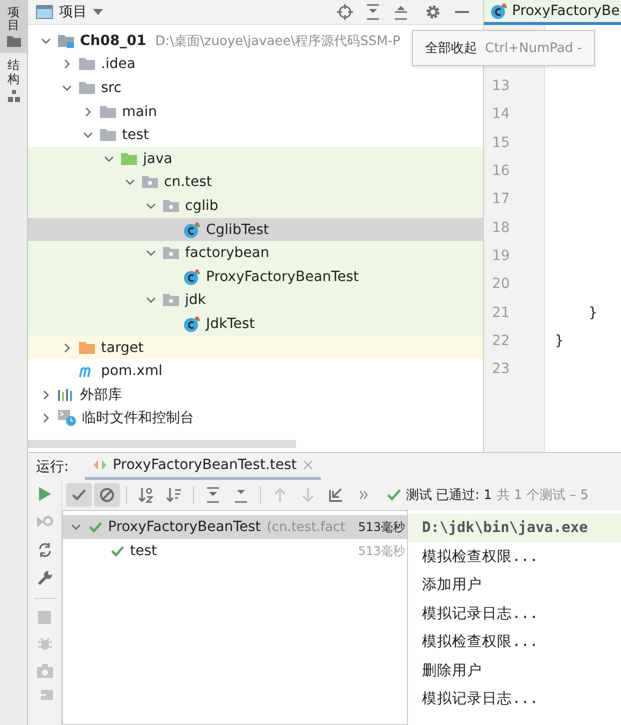  Describe the element at coordinates (122, 348) in the screenshot. I see `tree-item-label: target` at that location.